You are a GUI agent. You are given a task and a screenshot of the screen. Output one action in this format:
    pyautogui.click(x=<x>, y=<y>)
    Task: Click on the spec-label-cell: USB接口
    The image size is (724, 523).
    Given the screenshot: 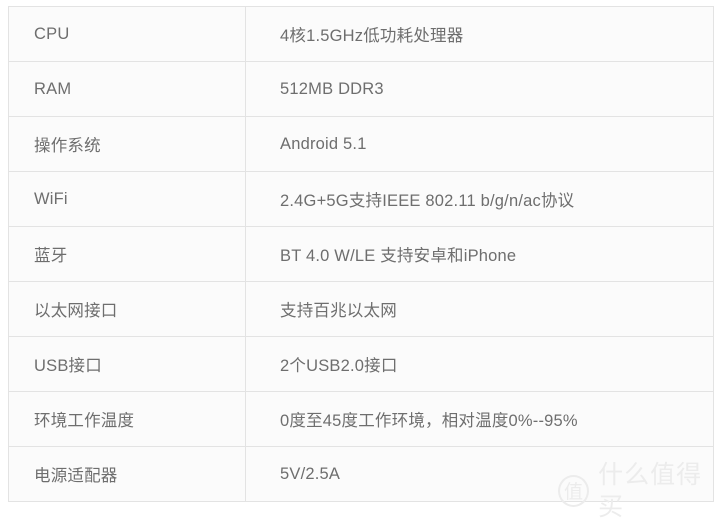 What is the action you would take?
    pyautogui.click(x=127, y=364)
    